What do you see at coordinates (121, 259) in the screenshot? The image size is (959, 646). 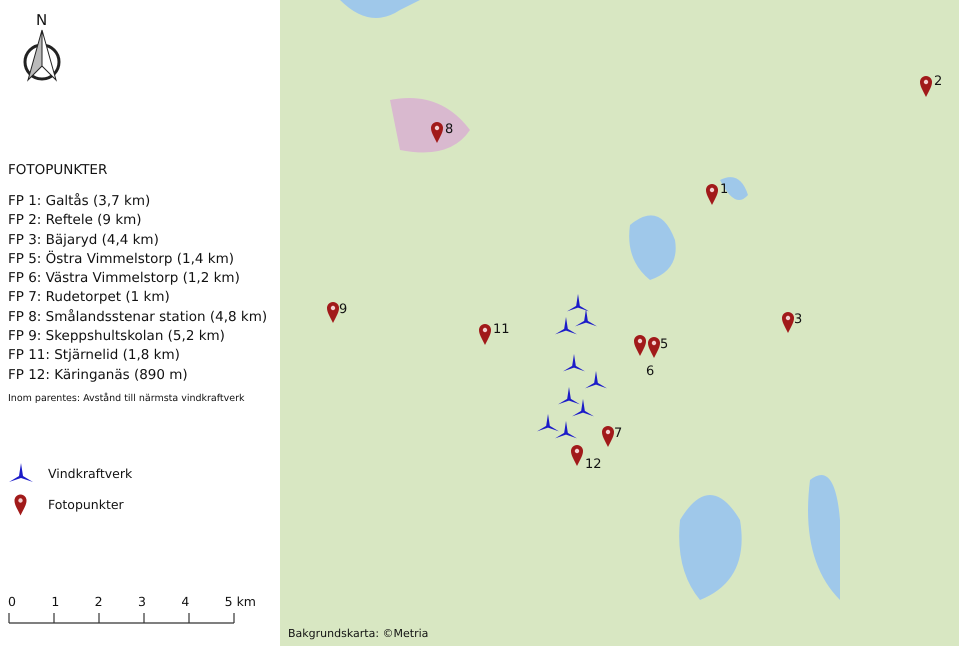 I see `photo-point-entry: FP 5: Östra Vimmelstorp (1,4 km)` at bounding box center [121, 259].